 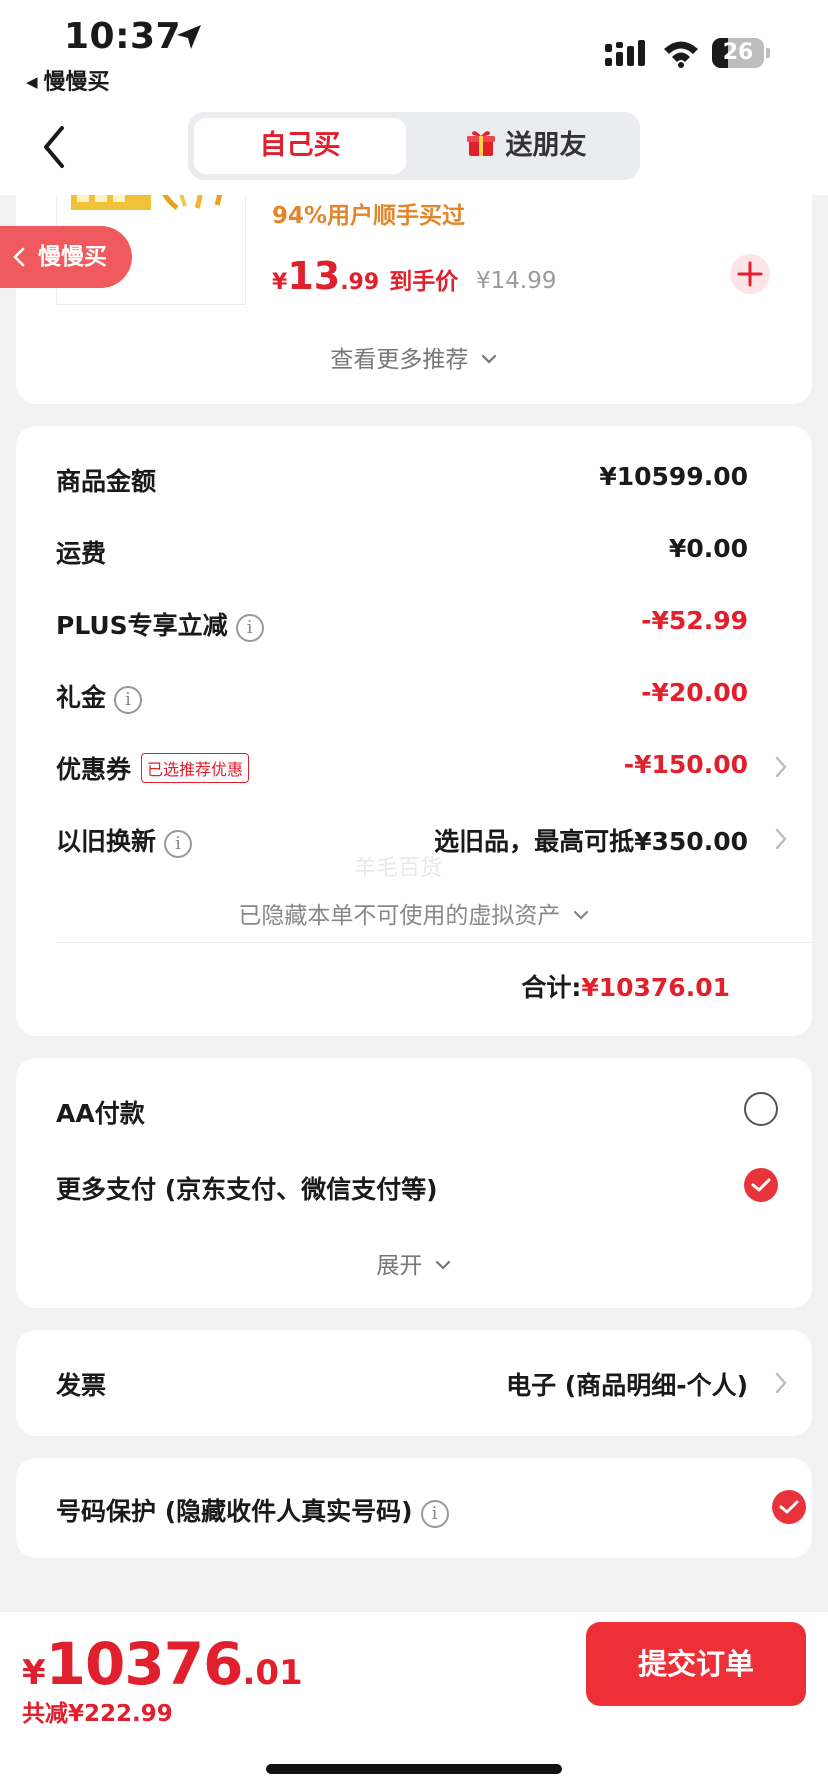 What do you see at coordinates (422, 766) in the screenshot?
I see `summary-row-coupon: 优惠券 已选推荐优惠 -¥150.00` at bounding box center [422, 766].